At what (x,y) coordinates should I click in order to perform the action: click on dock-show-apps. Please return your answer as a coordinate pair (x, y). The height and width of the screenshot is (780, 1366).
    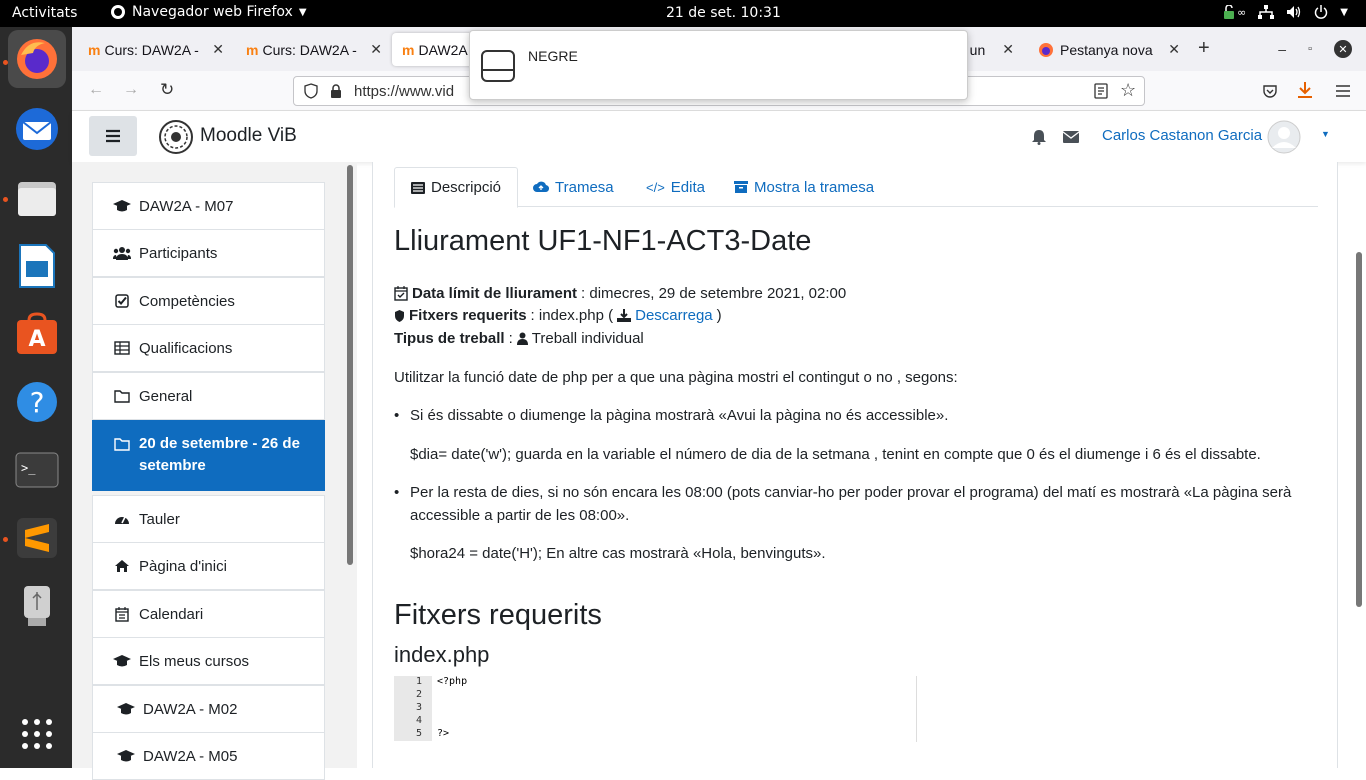
    Looking at the image, I should click on (37, 734).